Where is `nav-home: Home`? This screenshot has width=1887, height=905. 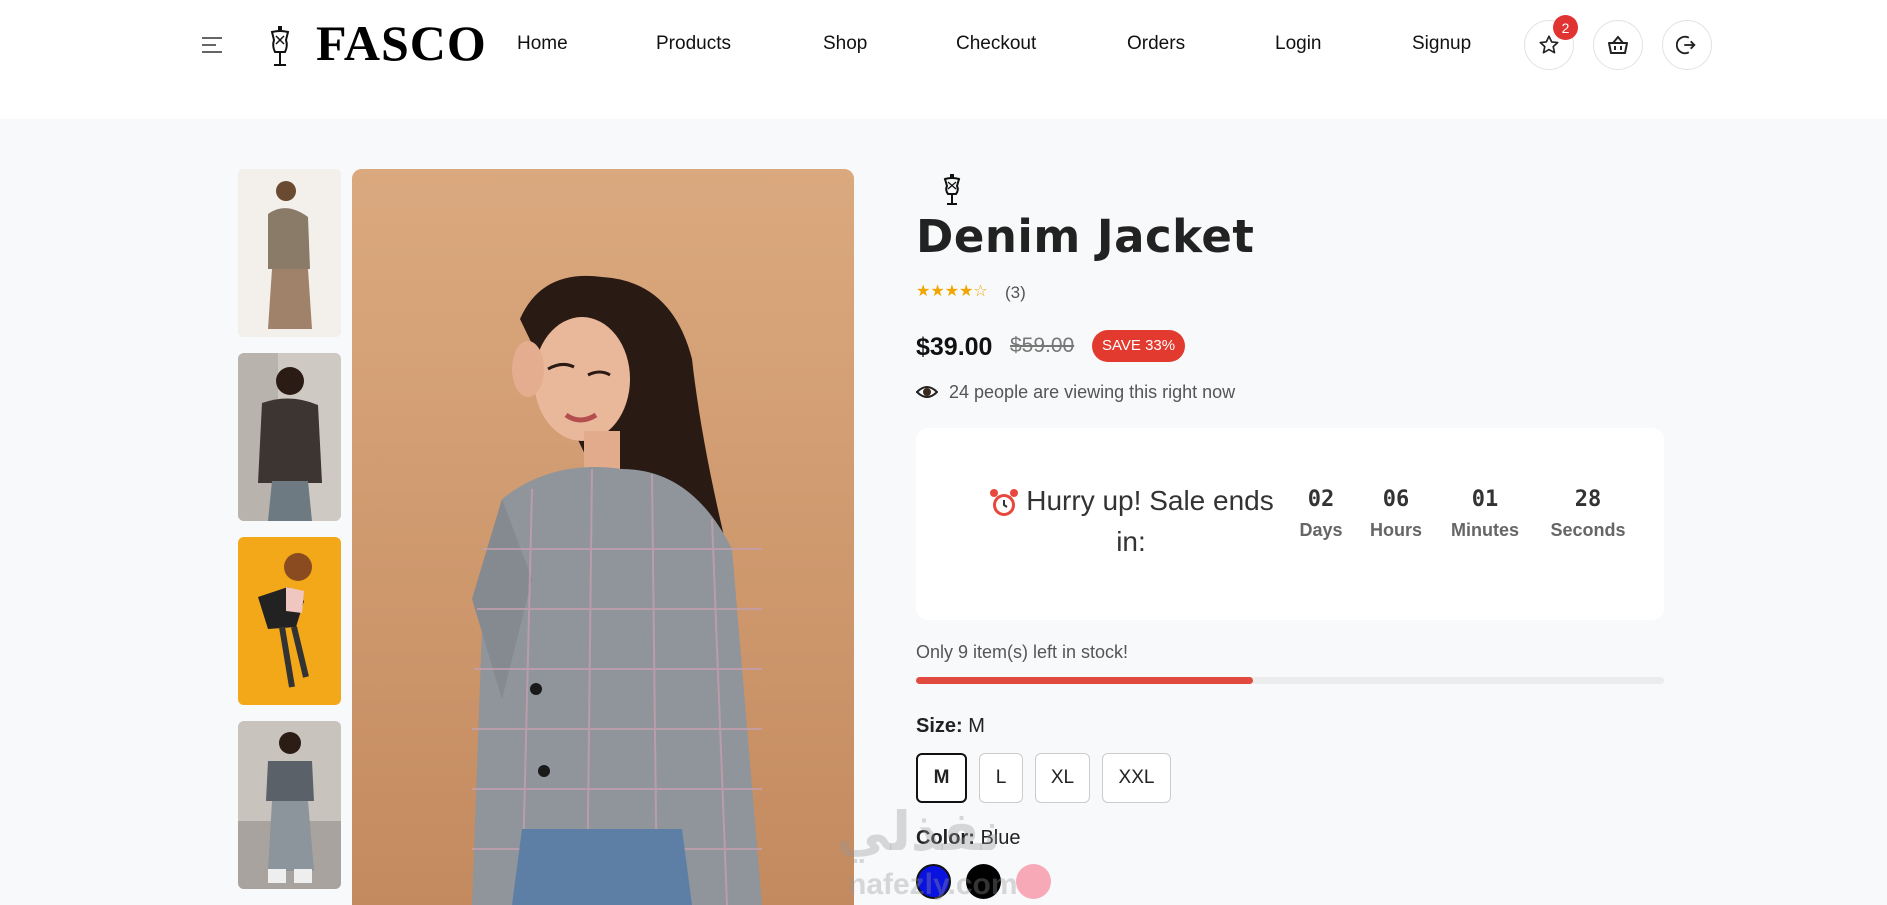
nav-home: Home is located at coordinates (542, 44).